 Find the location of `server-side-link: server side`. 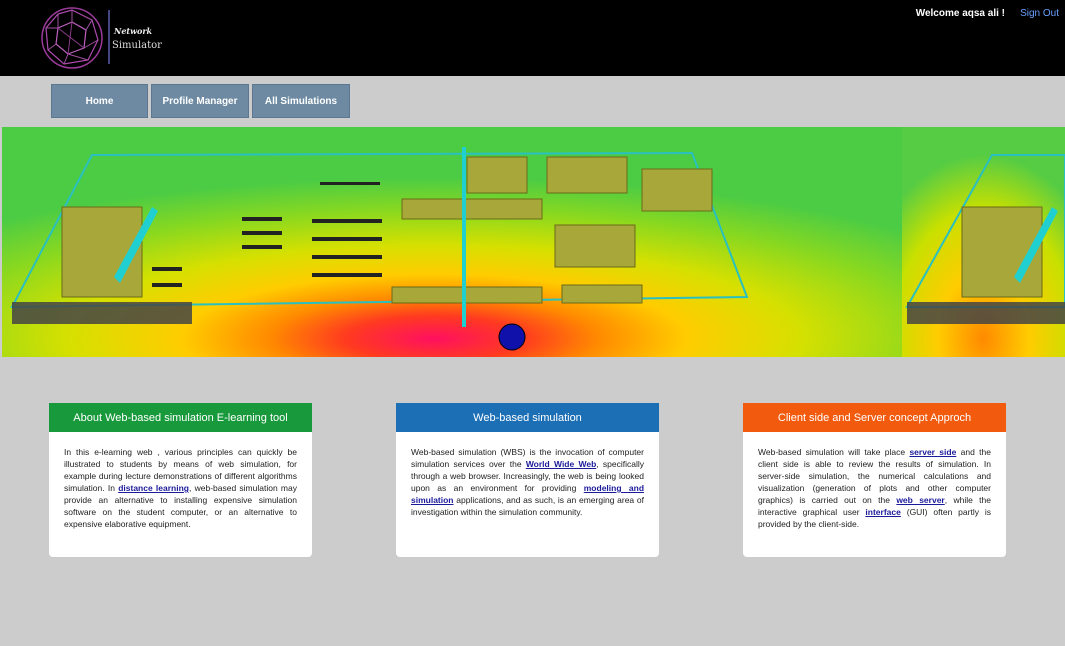

server-side-link: server side is located at coordinates (932, 452).